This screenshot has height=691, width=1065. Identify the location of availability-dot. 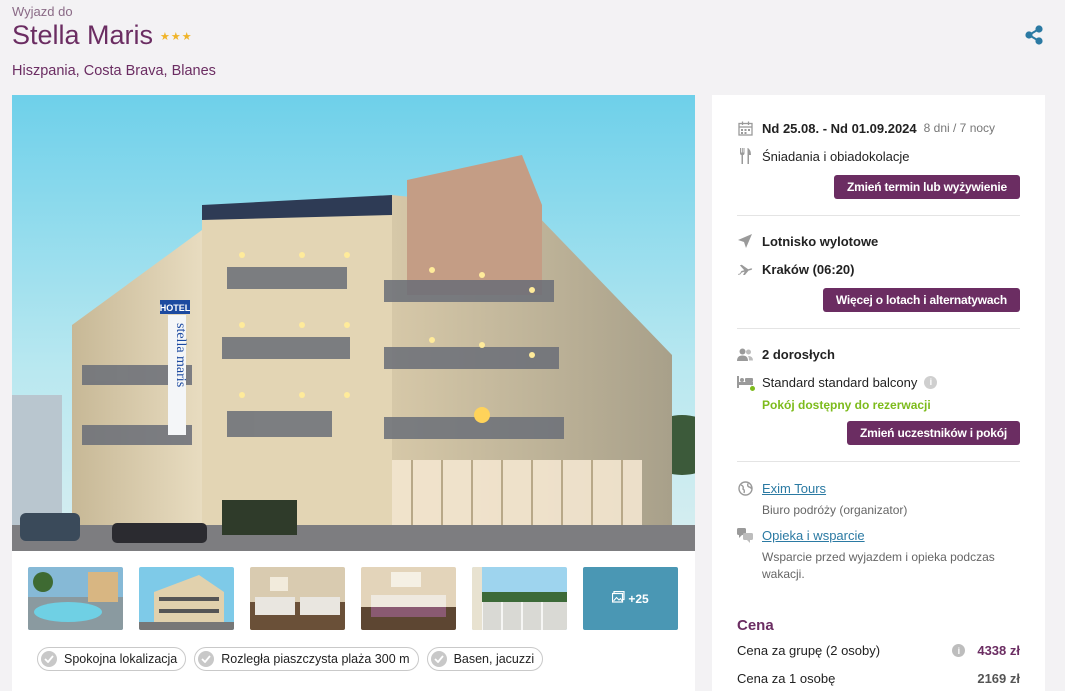
(752, 388).